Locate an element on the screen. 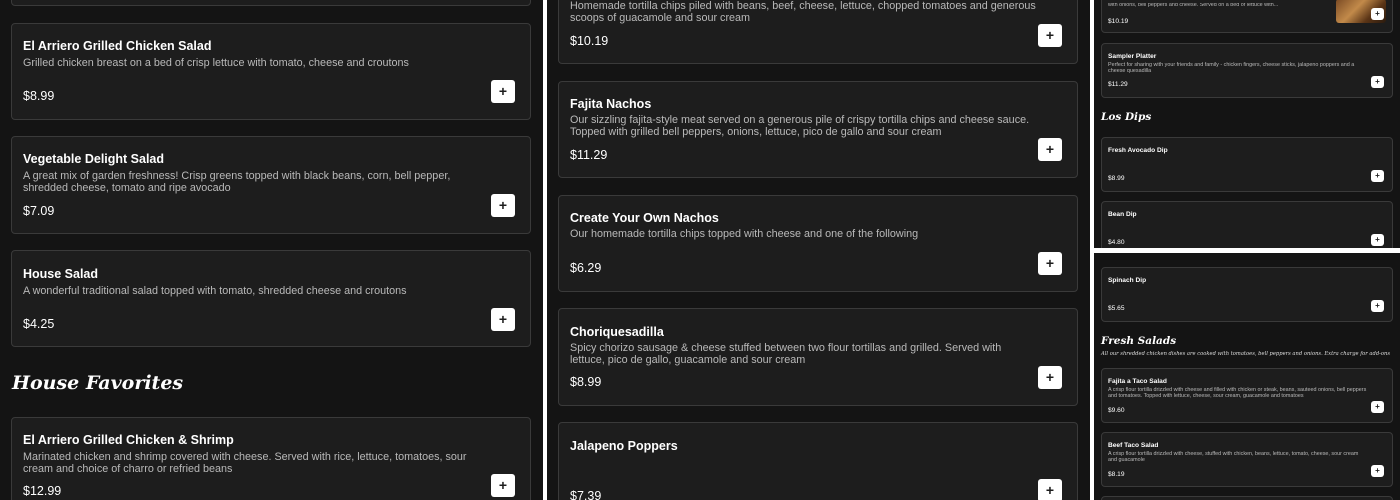 This screenshot has height=500, width=1400. menu-item-title: El Arriero Grilled Chicken & Shrimp is located at coordinates (128, 440).